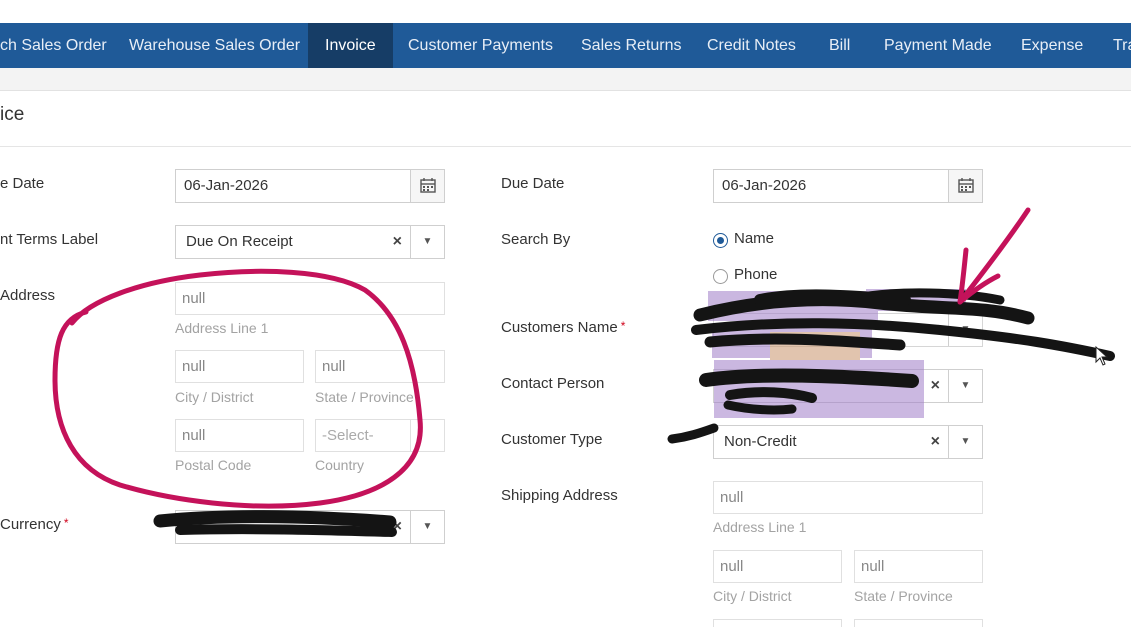  Describe the element at coordinates (194, 366) in the screenshot. I see `city-value: null` at that location.